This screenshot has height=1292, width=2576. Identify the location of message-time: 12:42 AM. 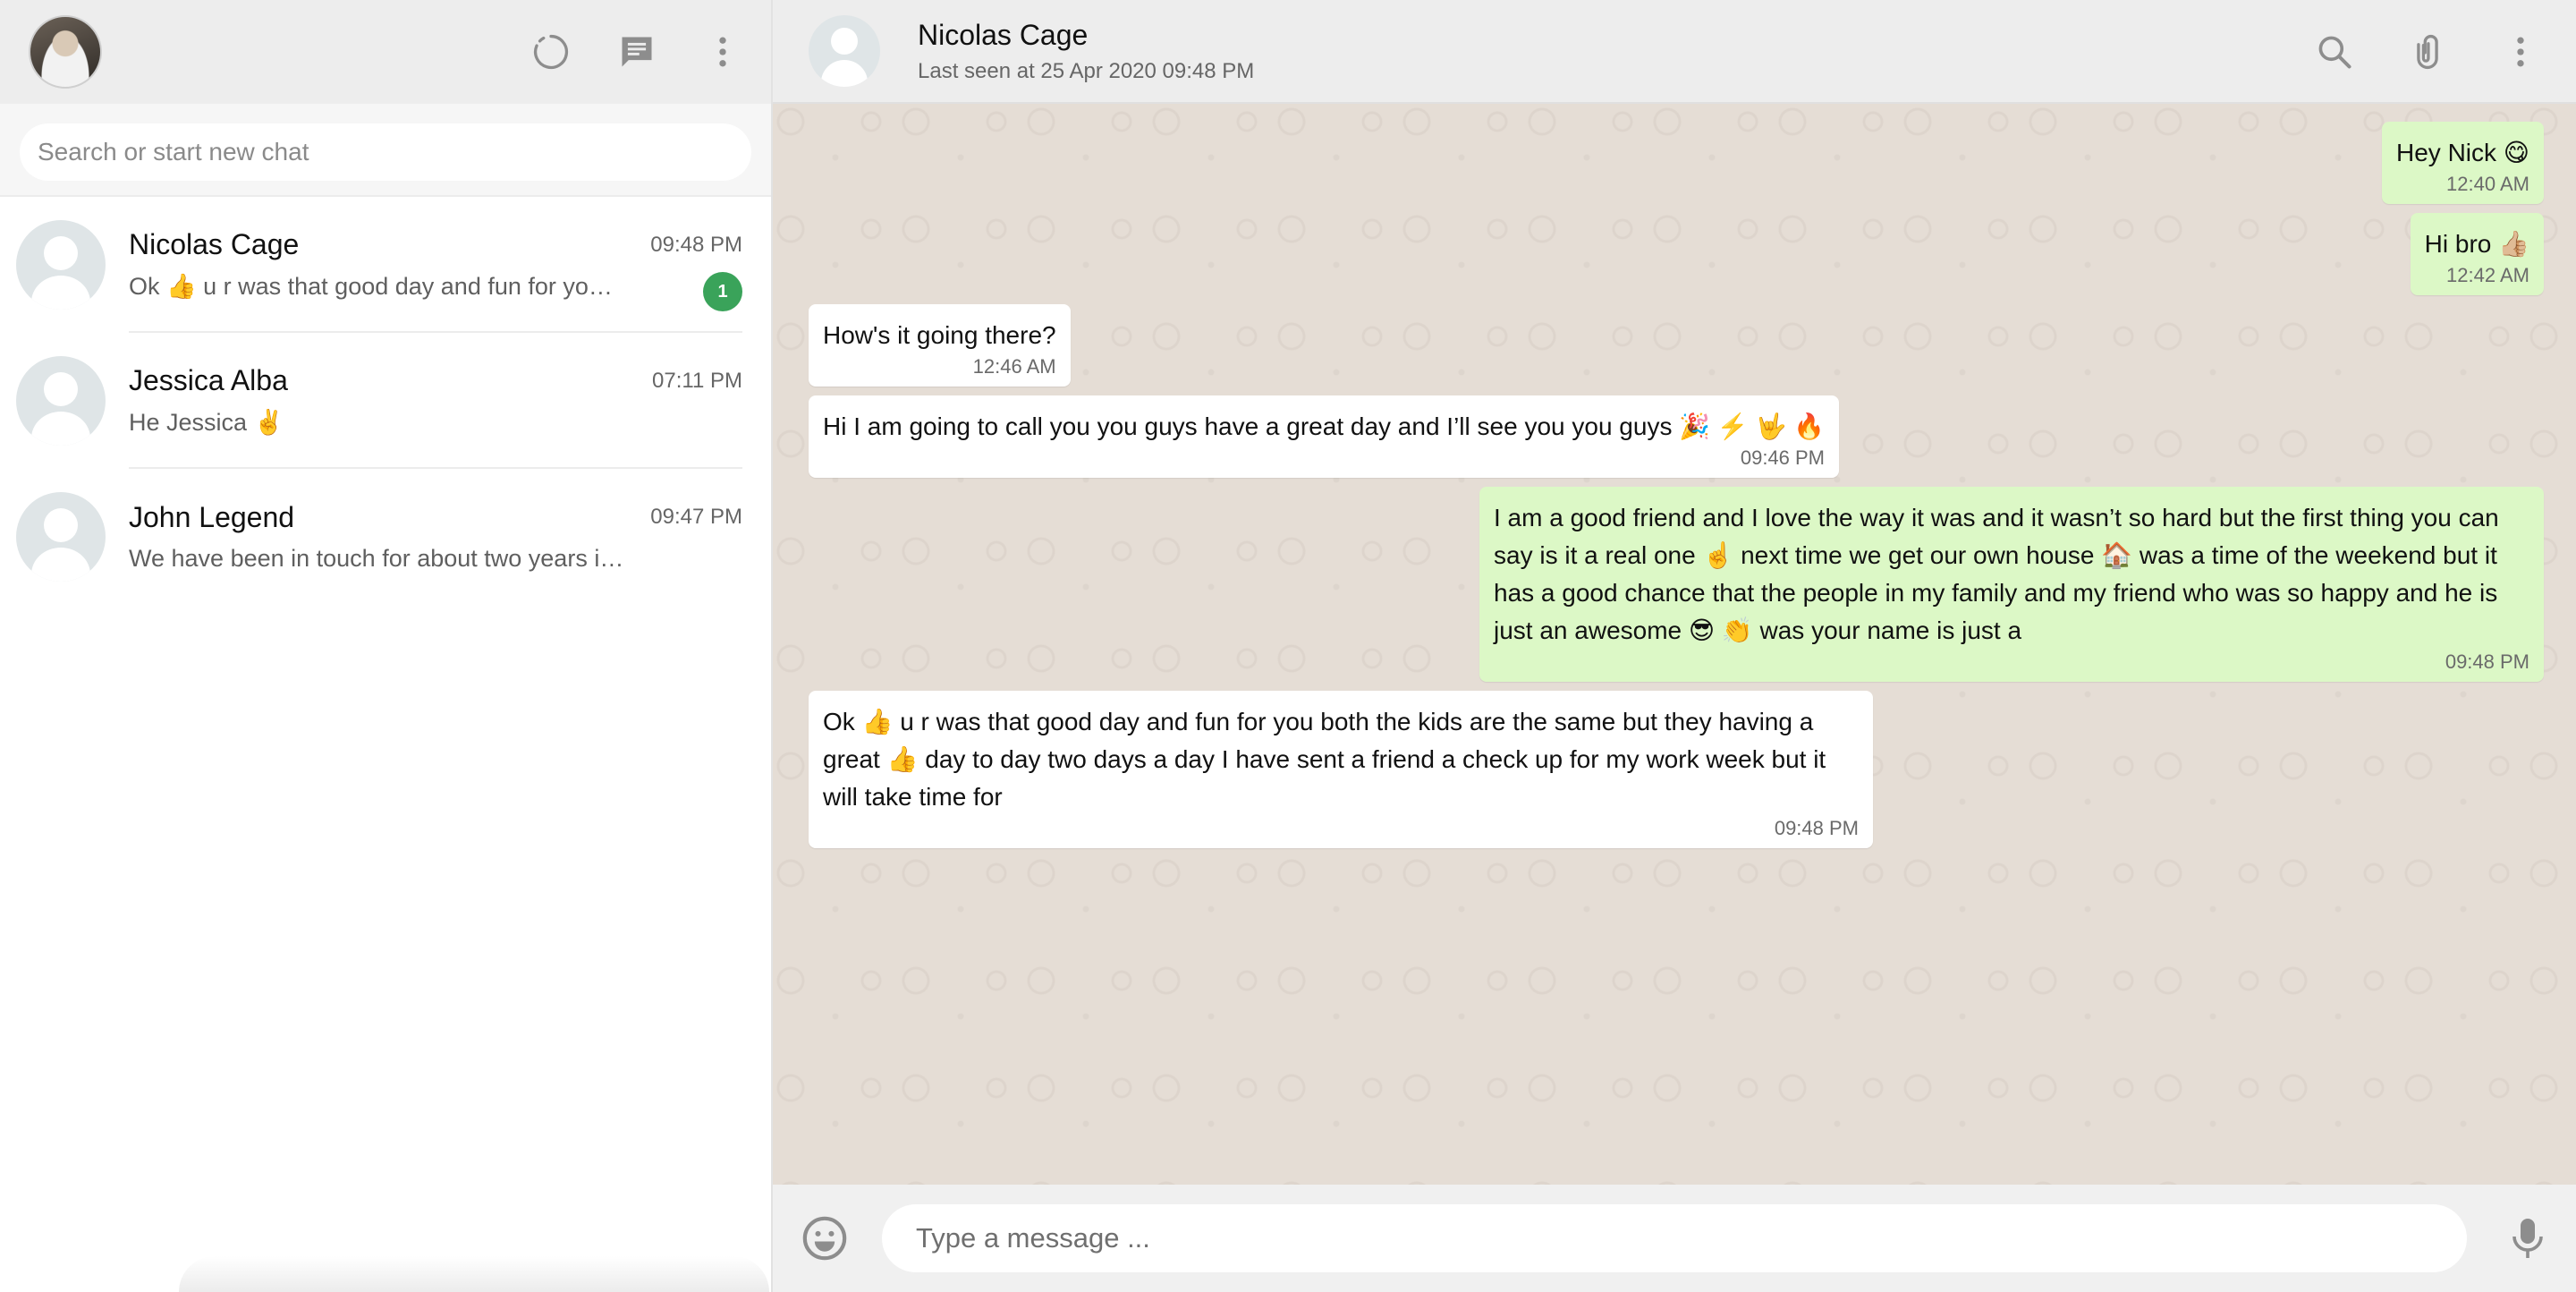
(2487, 275).